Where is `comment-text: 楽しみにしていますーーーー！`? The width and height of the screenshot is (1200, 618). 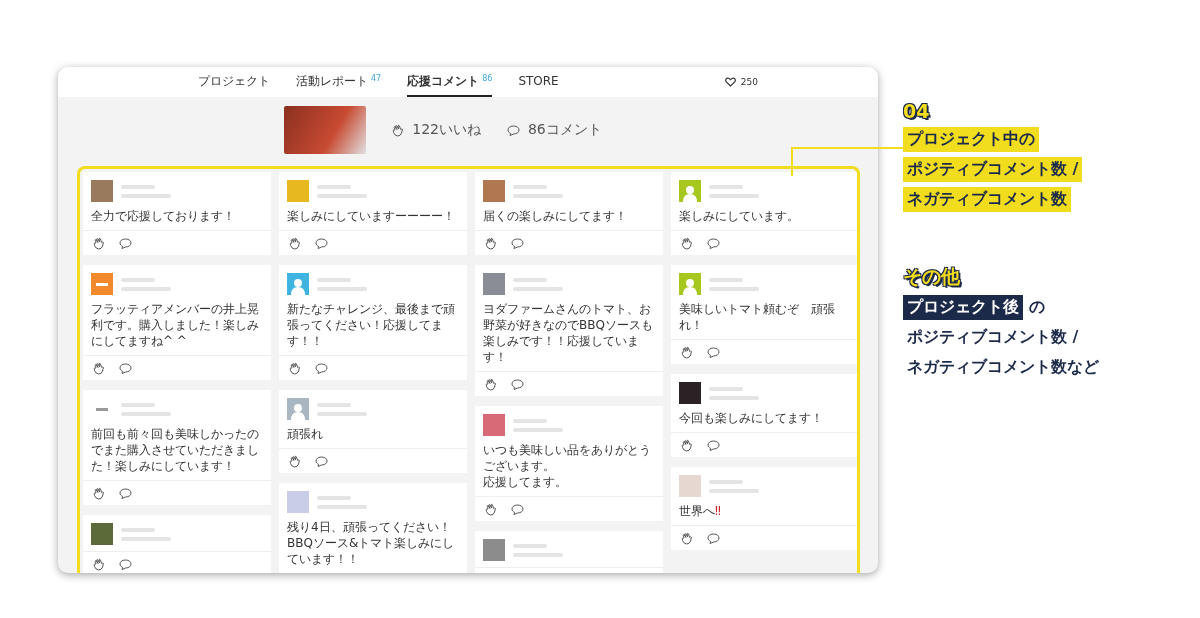
comment-text: 楽しみにしていますーーーー！ is located at coordinates (371, 216).